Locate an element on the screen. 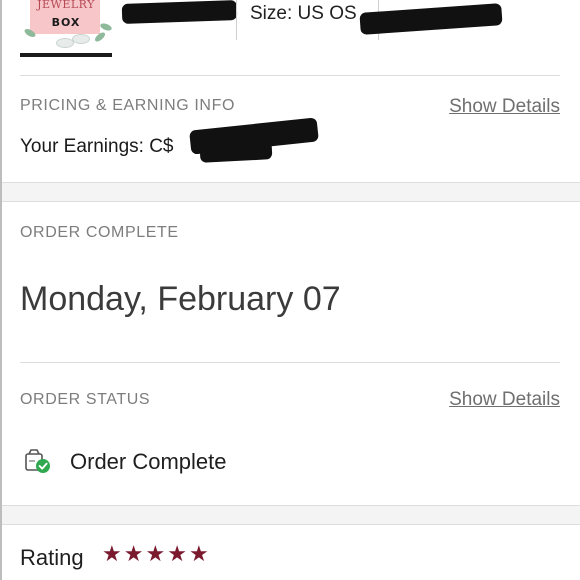 Image resolution: width=580 pixels, height=580 pixels. pricing-show-details-link: Show Details is located at coordinates (504, 107).